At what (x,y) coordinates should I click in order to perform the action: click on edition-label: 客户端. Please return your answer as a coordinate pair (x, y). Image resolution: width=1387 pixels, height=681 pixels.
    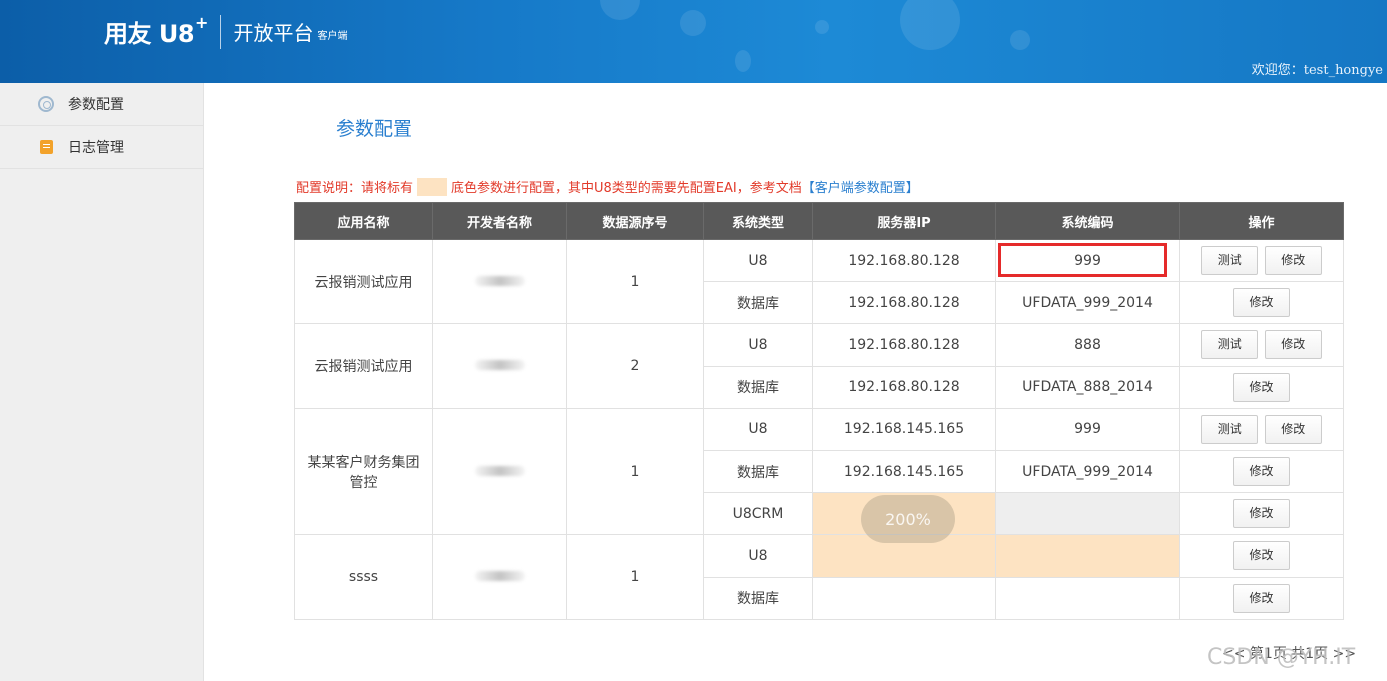
    Looking at the image, I should click on (332, 36).